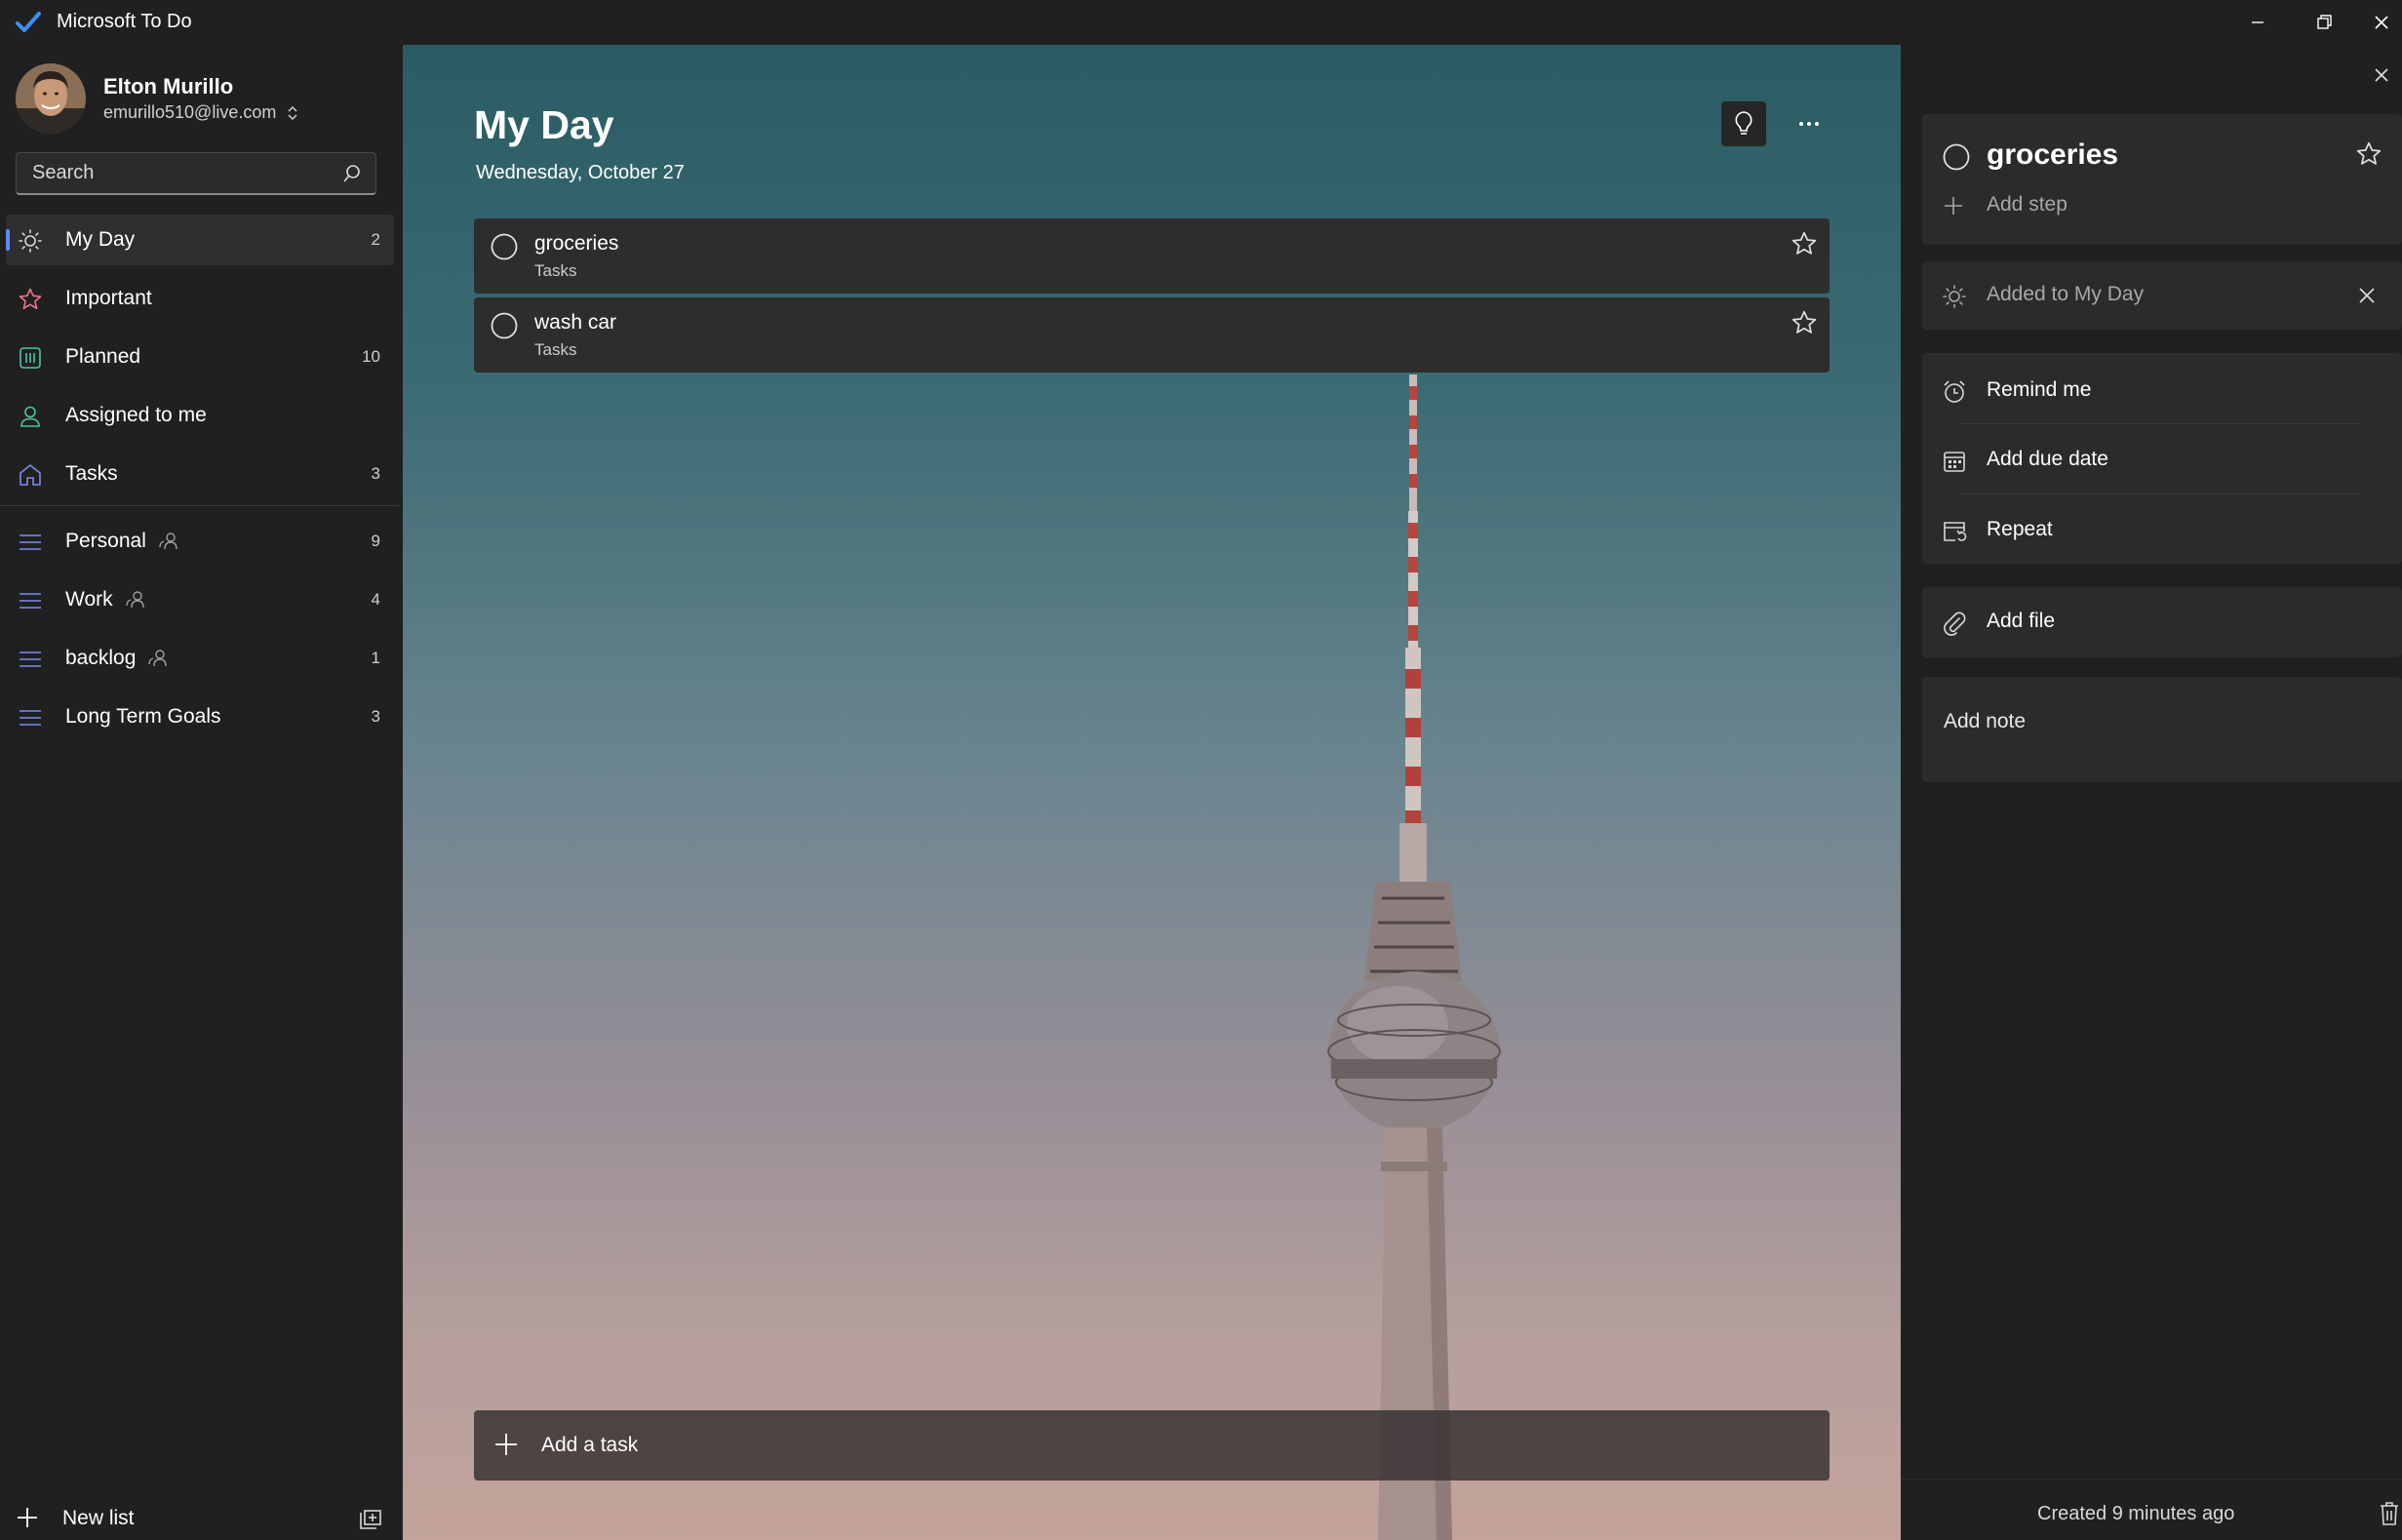  I want to click on added-to-my-day-row: Added to My Day, so click(2151, 296).